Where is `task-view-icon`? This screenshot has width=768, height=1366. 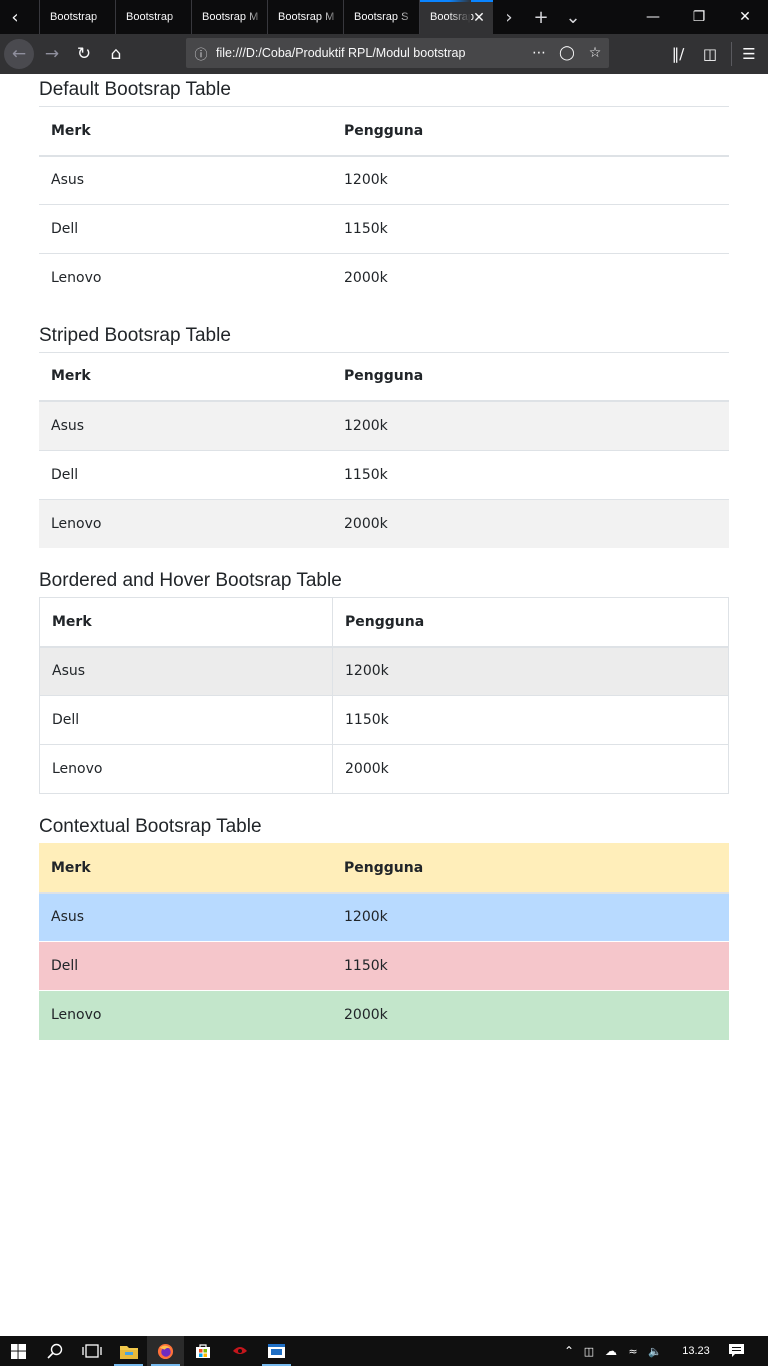 task-view-icon is located at coordinates (91, 1351).